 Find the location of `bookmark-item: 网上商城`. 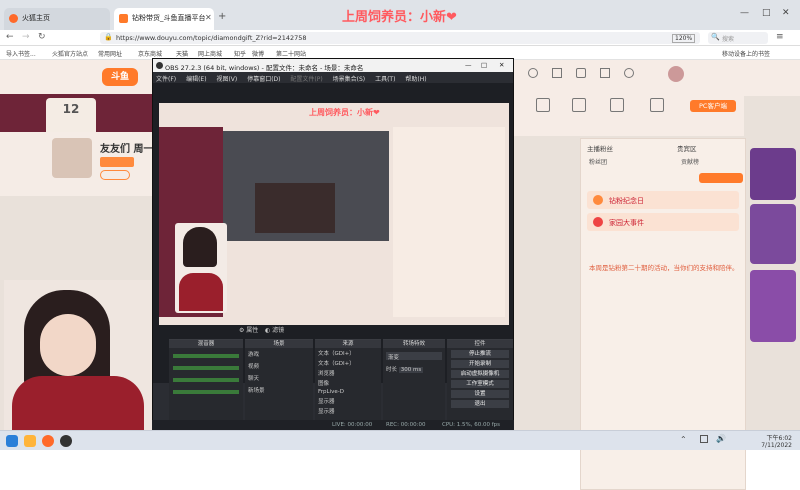

bookmark-item: 网上商城 is located at coordinates (210, 53).